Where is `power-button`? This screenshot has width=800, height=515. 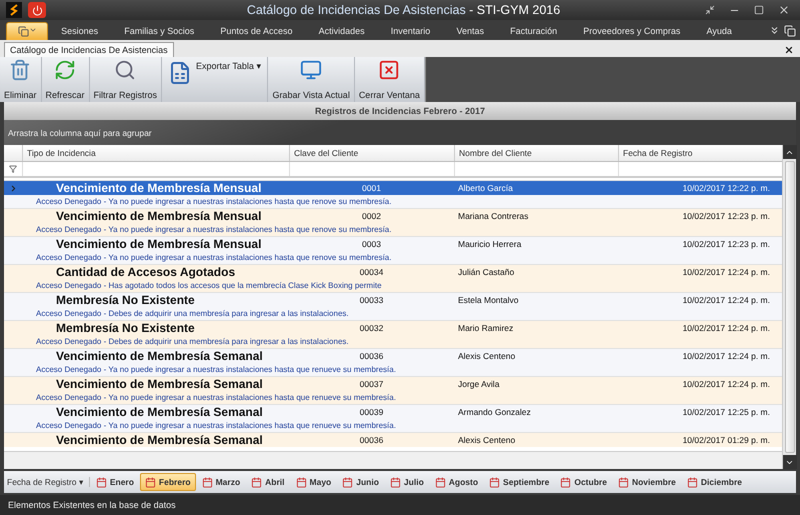 power-button is located at coordinates (37, 10).